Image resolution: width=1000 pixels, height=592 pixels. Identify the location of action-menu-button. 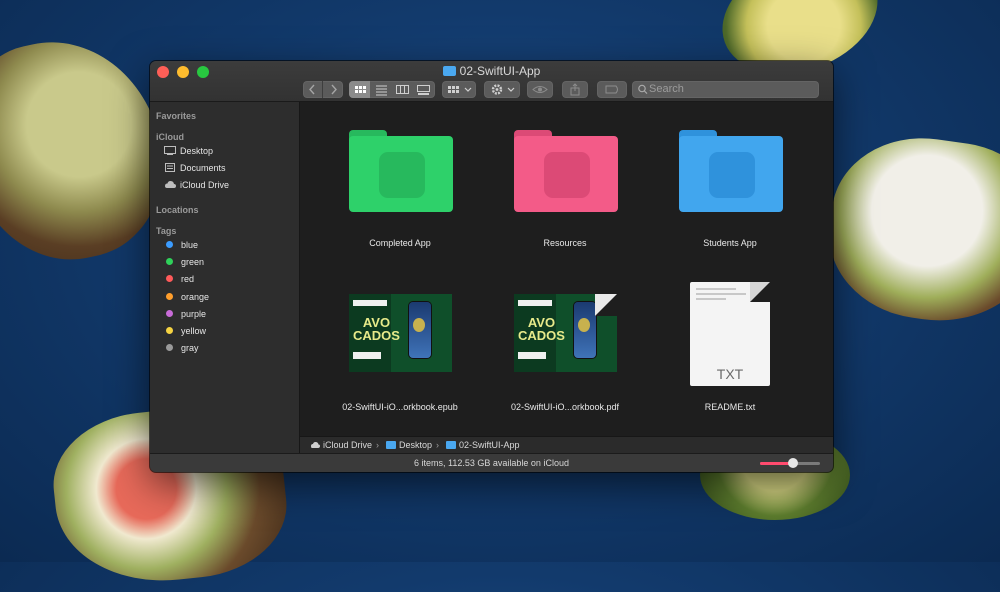
(502, 89).